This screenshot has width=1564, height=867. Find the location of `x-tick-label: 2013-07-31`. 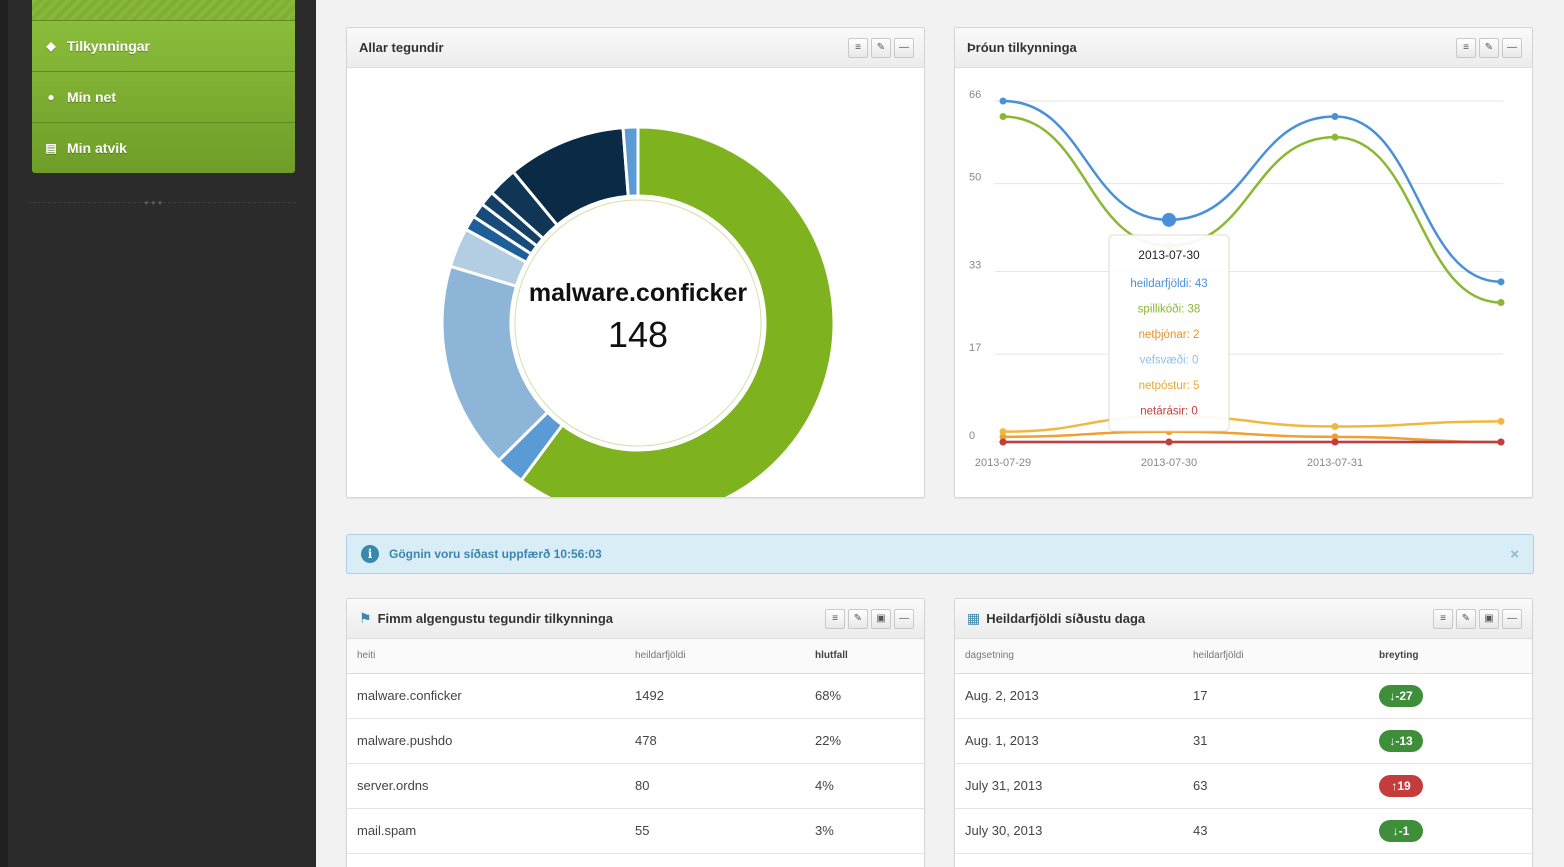

x-tick-label: 2013-07-31 is located at coordinates (1335, 463).